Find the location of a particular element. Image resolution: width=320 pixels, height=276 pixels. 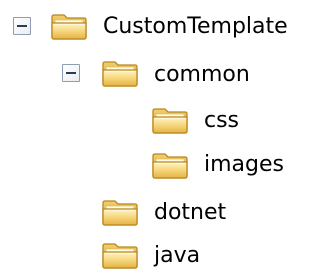

tree-node-common: common is located at coordinates (202, 75).